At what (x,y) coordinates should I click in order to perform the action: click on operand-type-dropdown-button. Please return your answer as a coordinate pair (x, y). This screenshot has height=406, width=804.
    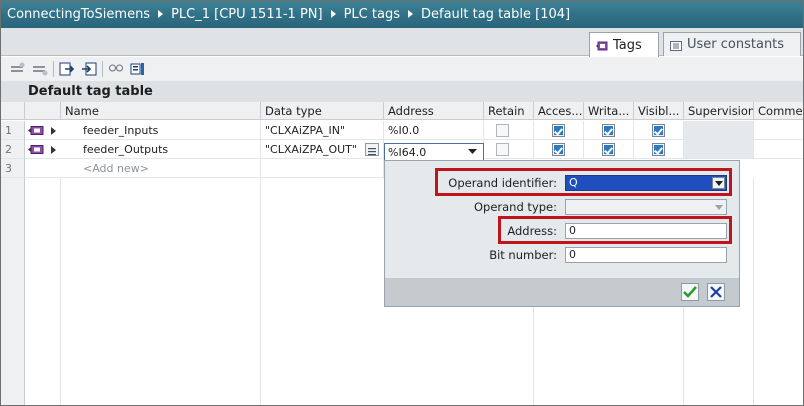
    Looking at the image, I should click on (718, 207).